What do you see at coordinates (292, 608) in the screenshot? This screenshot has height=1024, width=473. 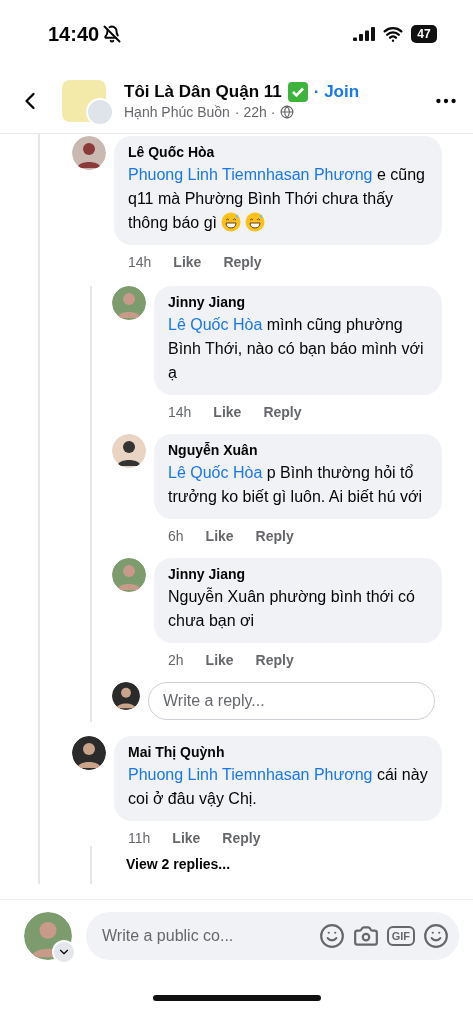 I see `comment-text: Nguyễn Xuân phường bình thới có chưa bạn ơi` at bounding box center [292, 608].